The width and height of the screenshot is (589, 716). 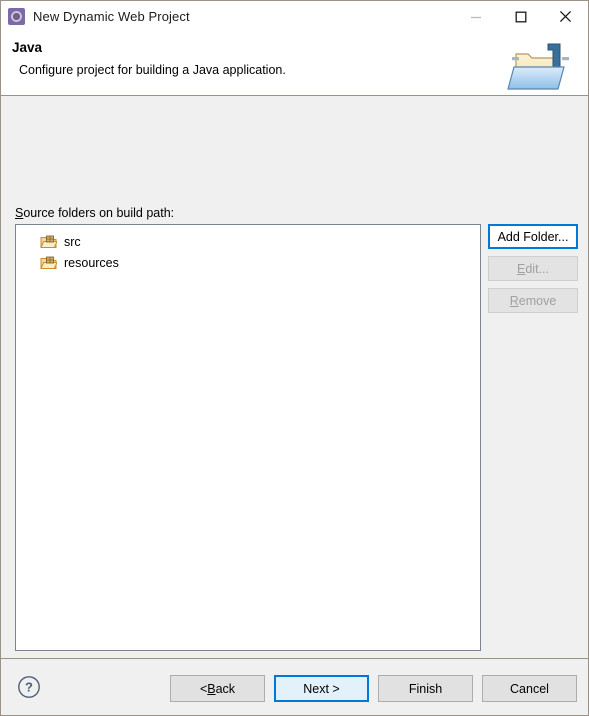 I want to click on cancel-button: Cancel, so click(x=529, y=688).